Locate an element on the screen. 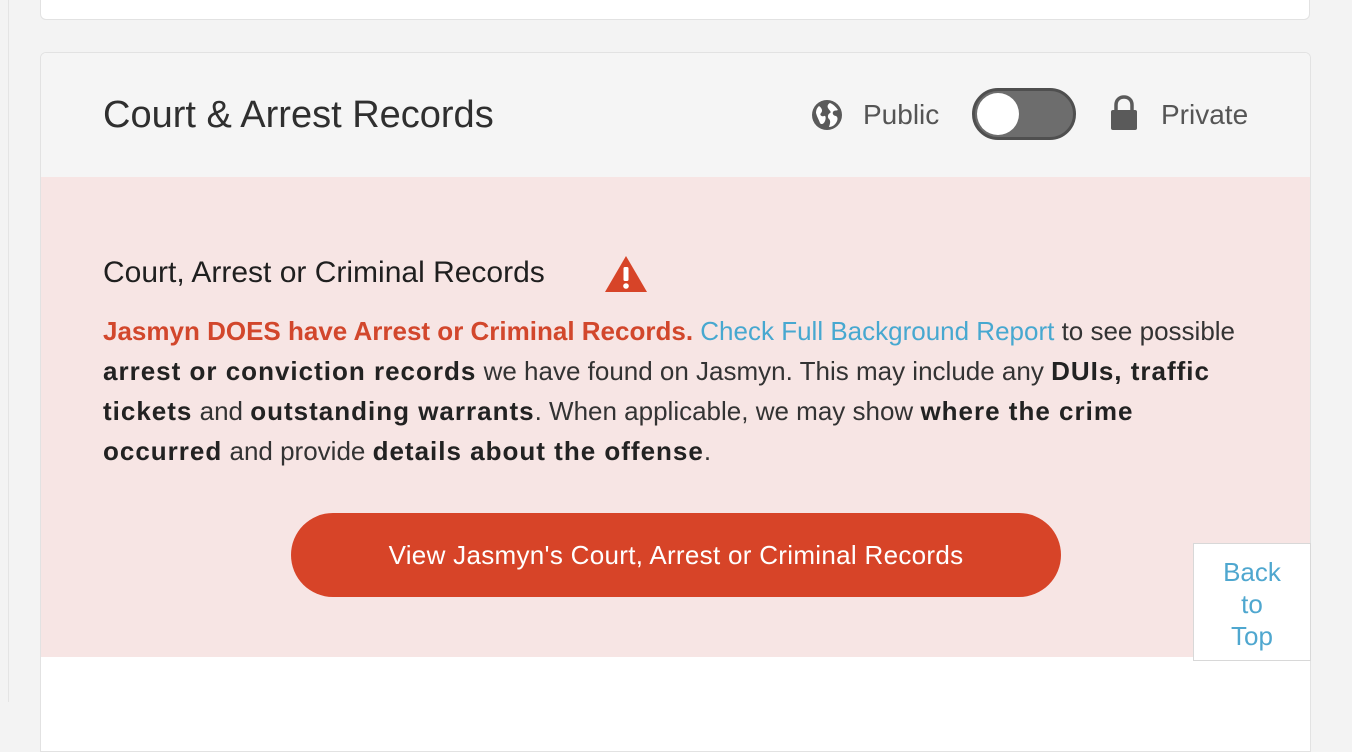 The image size is (1352, 752). alert-heading: Court, Arrest or Criminal Records is located at coordinates (324, 272).